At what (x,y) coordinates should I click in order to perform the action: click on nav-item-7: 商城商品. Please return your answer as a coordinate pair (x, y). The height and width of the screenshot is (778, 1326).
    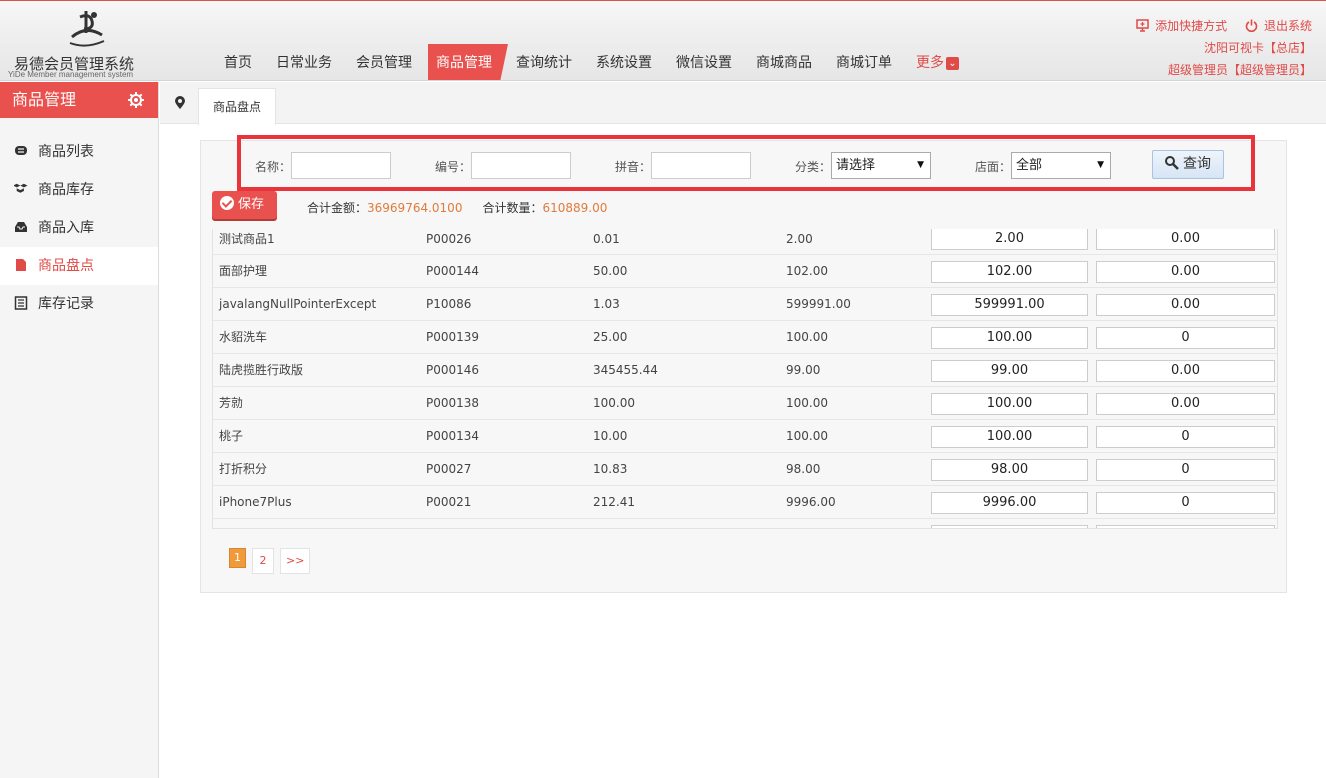
    Looking at the image, I should click on (784, 62).